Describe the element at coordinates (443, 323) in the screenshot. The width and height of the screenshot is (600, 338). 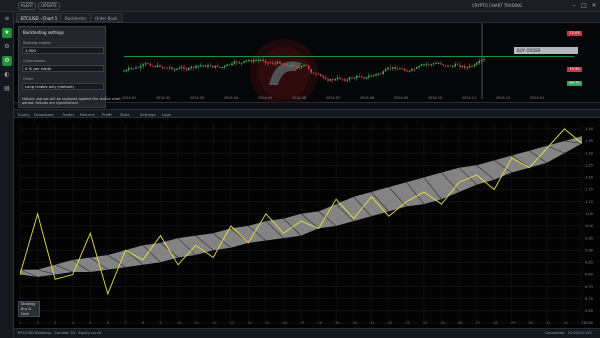
I see `x-axis-label: 25` at that location.